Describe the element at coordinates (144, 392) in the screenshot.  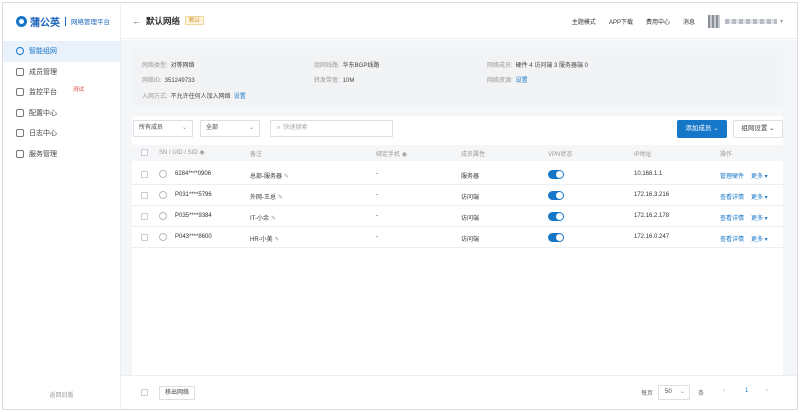
I see `select-all-checkbox-footer` at that location.